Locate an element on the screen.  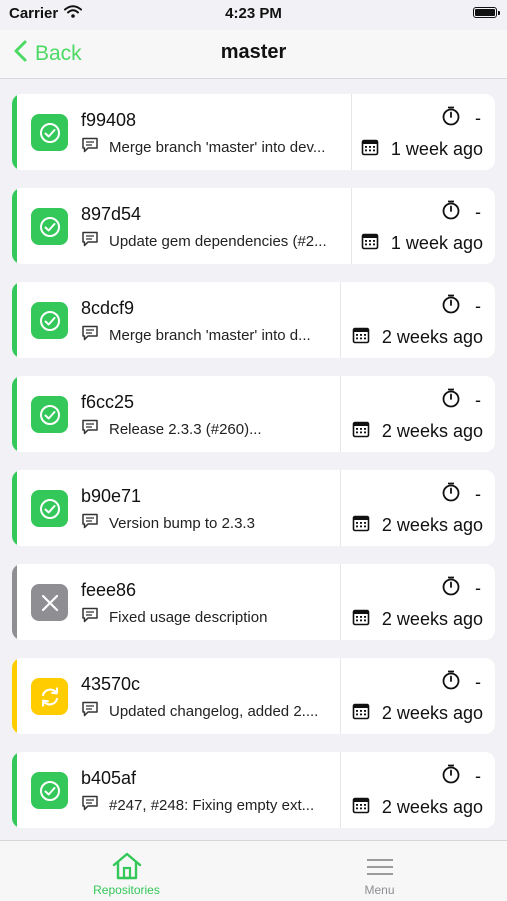
commit-sha: 8cdcf9 is located at coordinates (108, 308).